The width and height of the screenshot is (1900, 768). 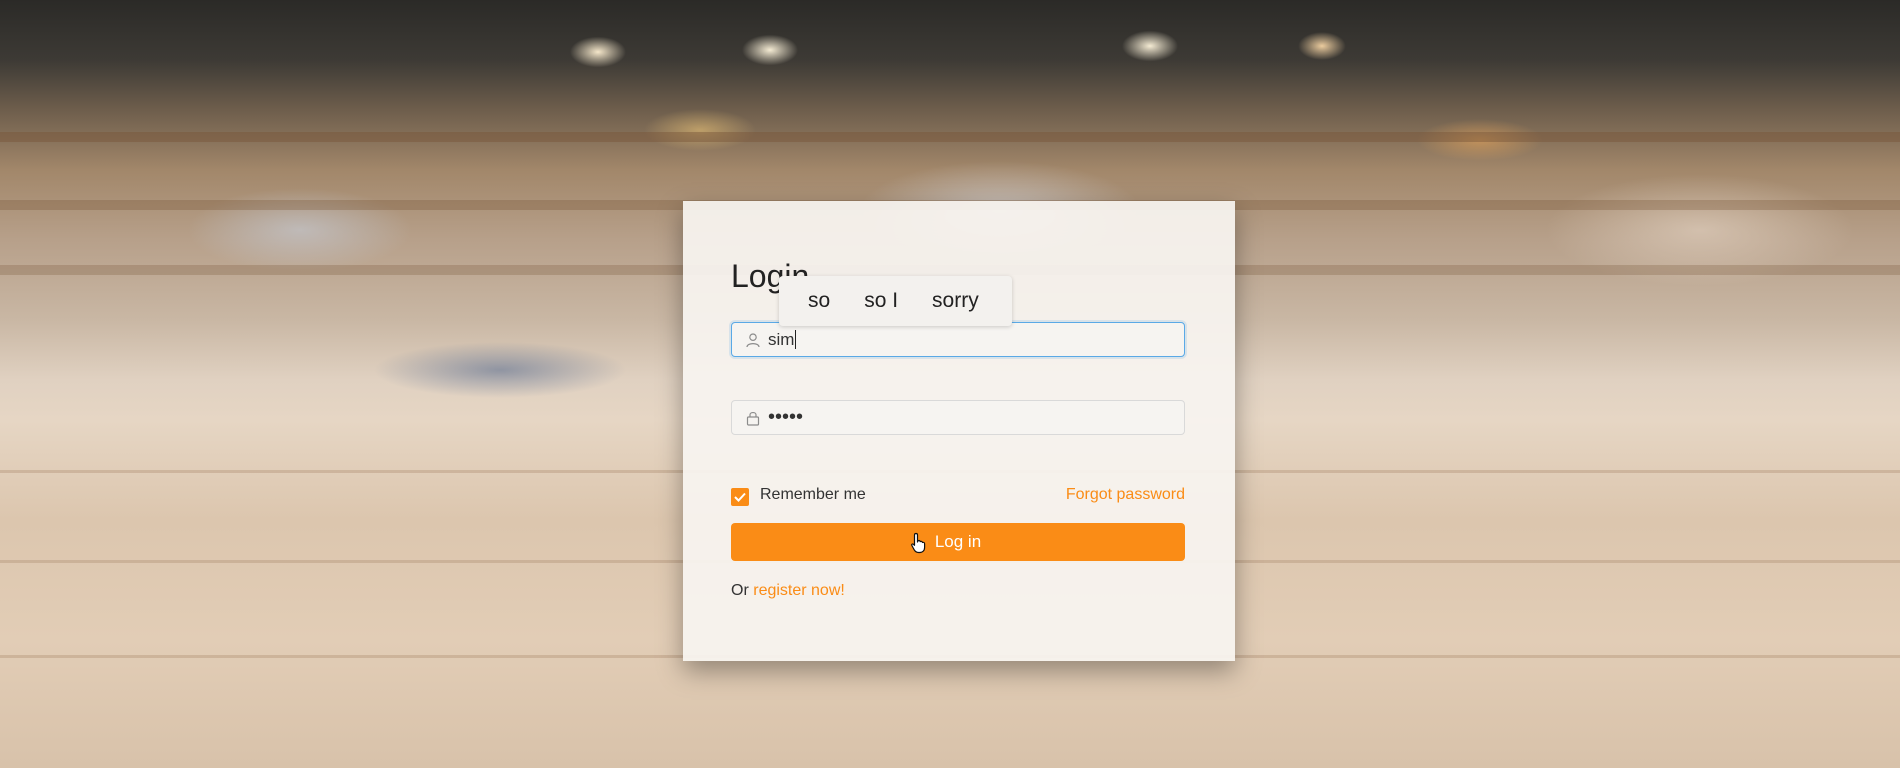 I want to click on suggestion-item: sorry, so click(x=955, y=301).